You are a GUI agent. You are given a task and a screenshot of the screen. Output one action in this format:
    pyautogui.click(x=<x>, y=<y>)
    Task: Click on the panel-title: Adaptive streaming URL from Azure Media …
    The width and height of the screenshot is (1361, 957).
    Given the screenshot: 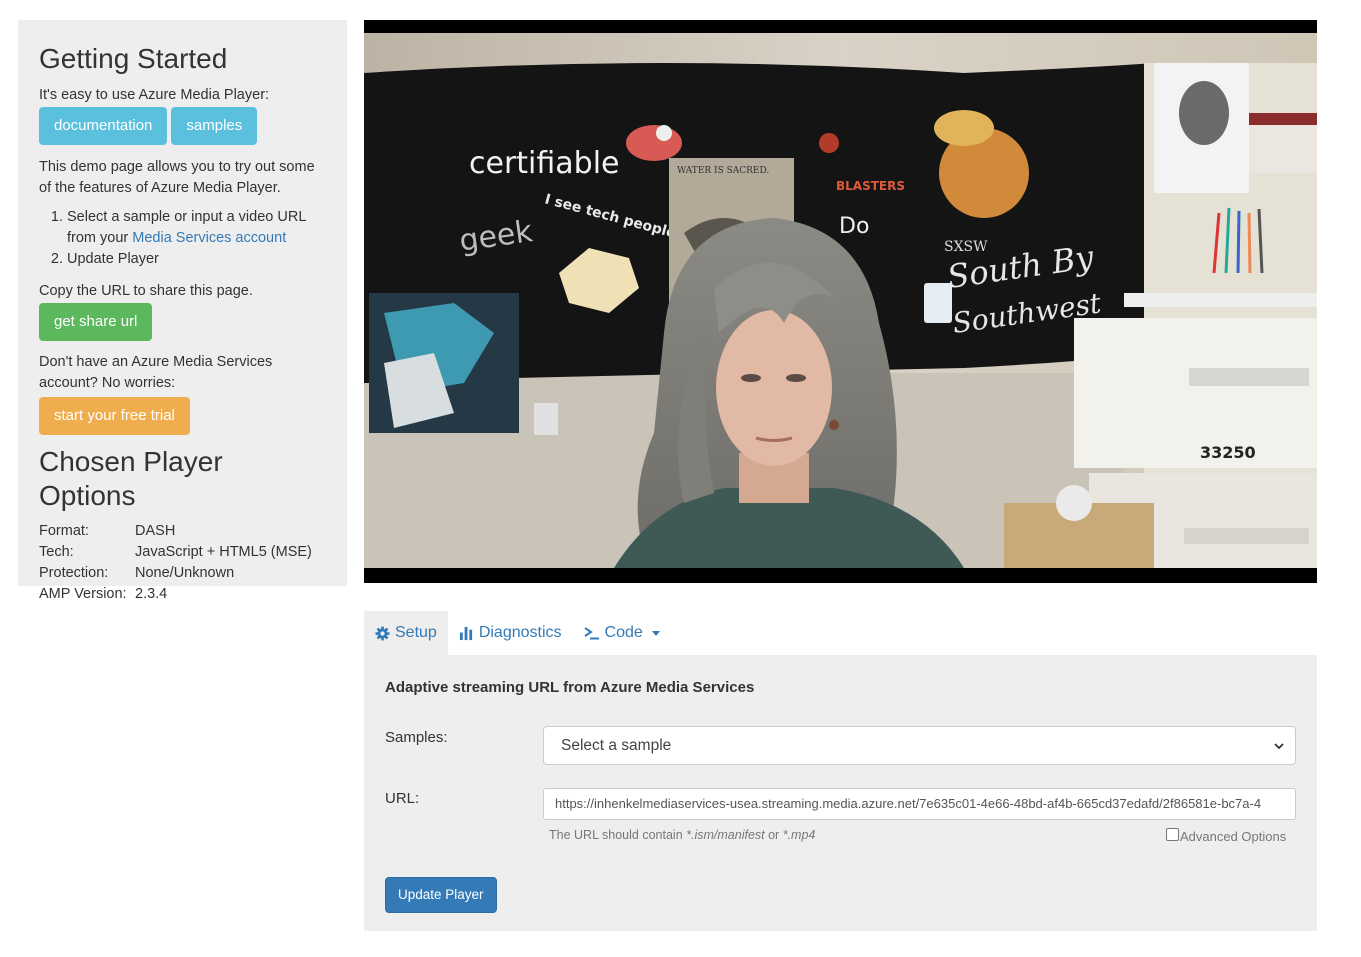 What is the action you would take?
    pyautogui.click(x=570, y=687)
    